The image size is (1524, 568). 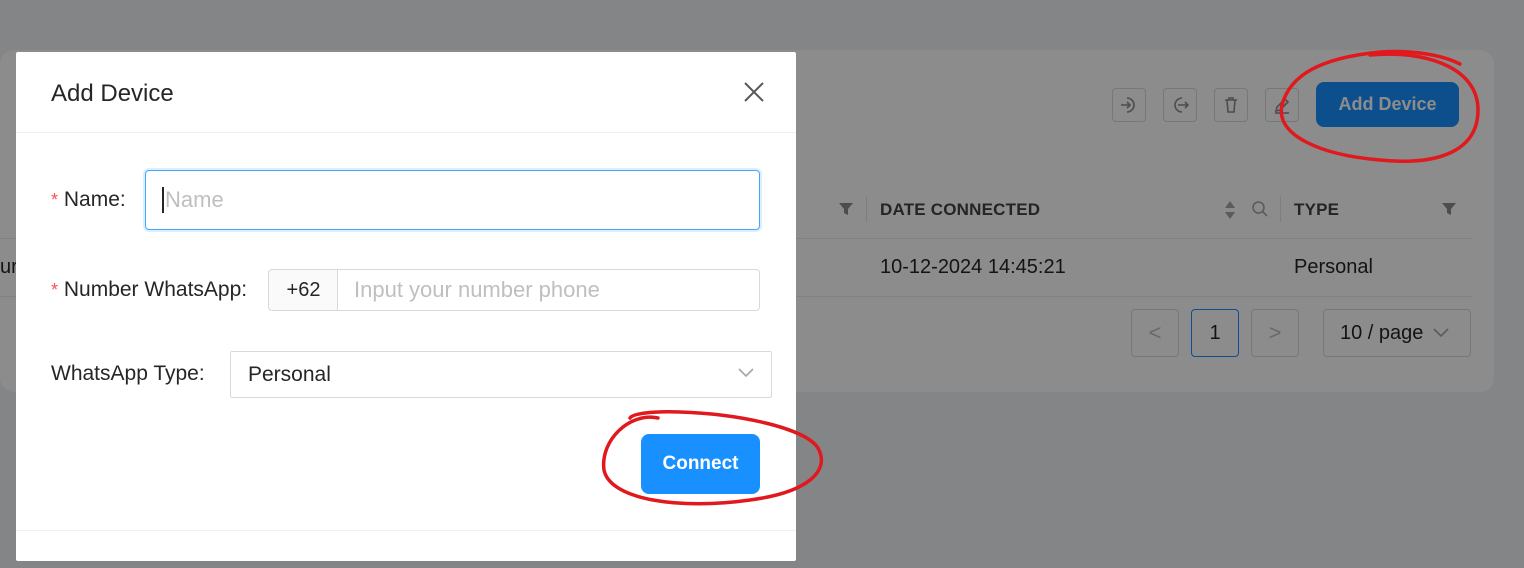 What do you see at coordinates (452, 200) in the screenshot?
I see `name-field: Name` at bounding box center [452, 200].